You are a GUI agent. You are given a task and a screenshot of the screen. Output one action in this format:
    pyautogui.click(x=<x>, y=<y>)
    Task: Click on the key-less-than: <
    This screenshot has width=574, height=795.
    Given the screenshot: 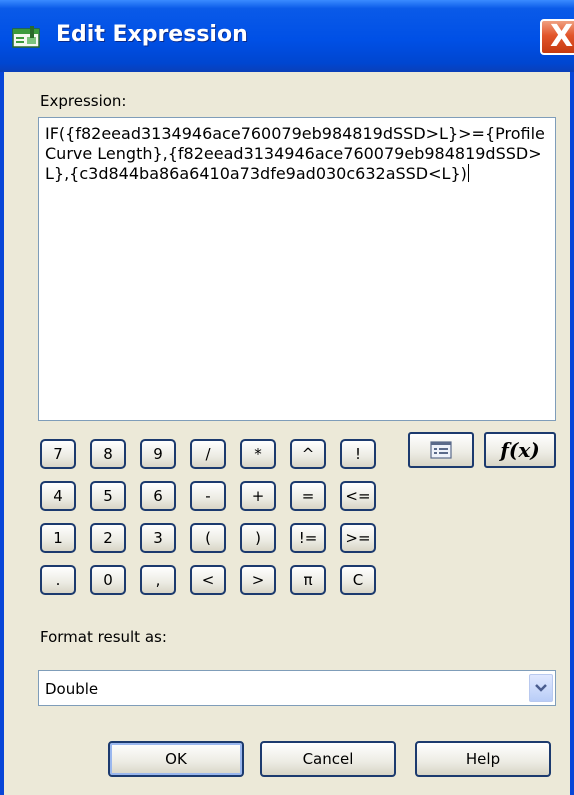 What is the action you would take?
    pyautogui.click(x=208, y=580)
    